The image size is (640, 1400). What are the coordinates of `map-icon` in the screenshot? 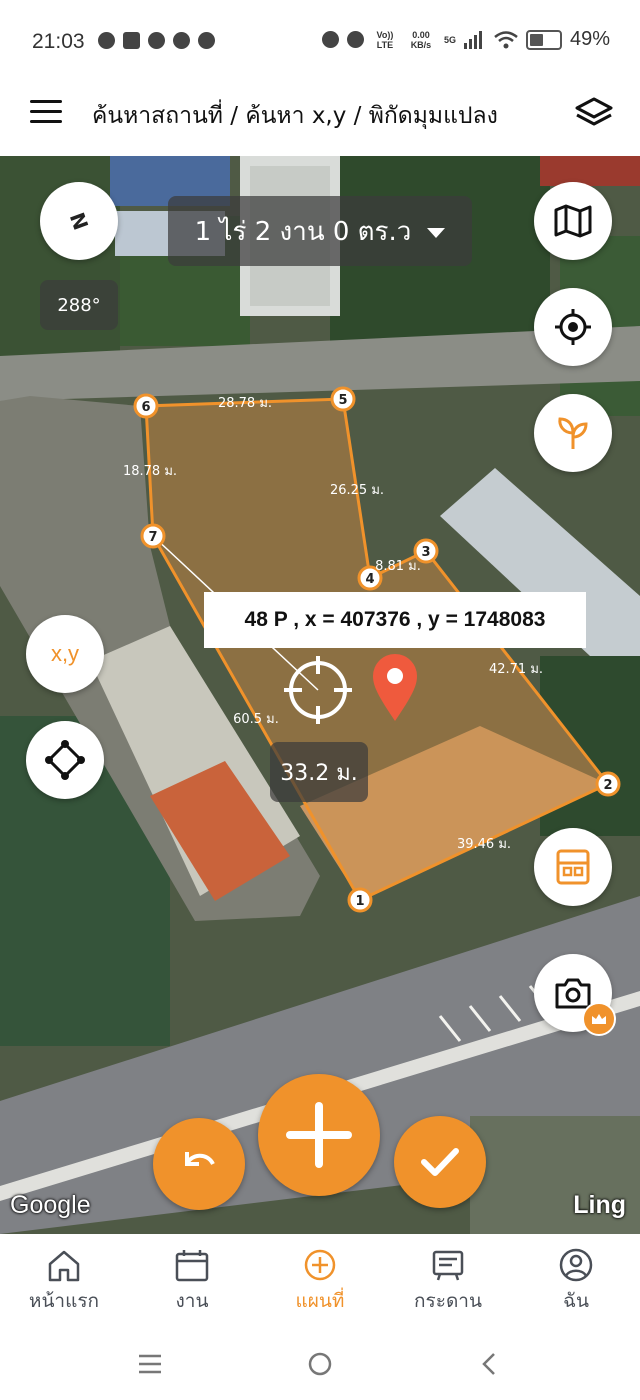 It's located at (573, 221).